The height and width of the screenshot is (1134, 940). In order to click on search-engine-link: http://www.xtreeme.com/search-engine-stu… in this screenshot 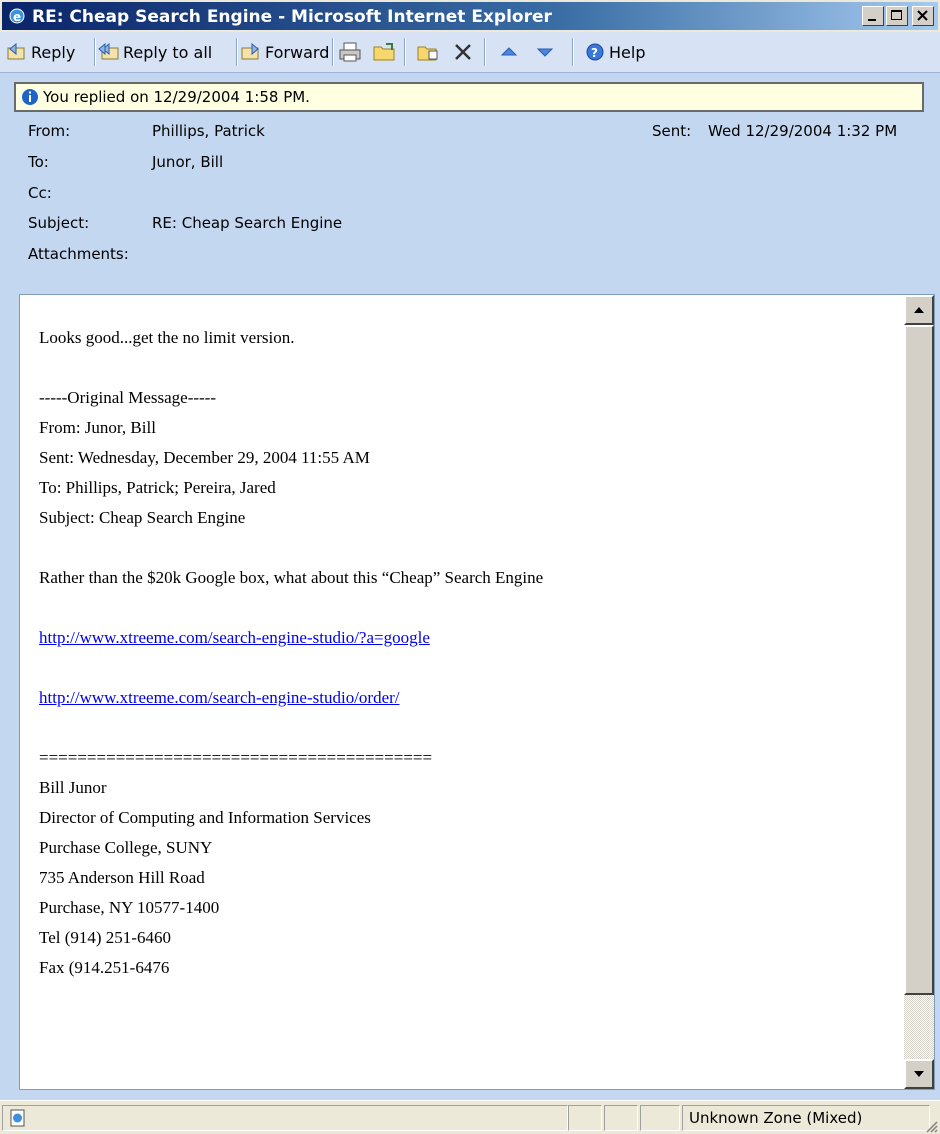, I will do `click(234, 637)`.